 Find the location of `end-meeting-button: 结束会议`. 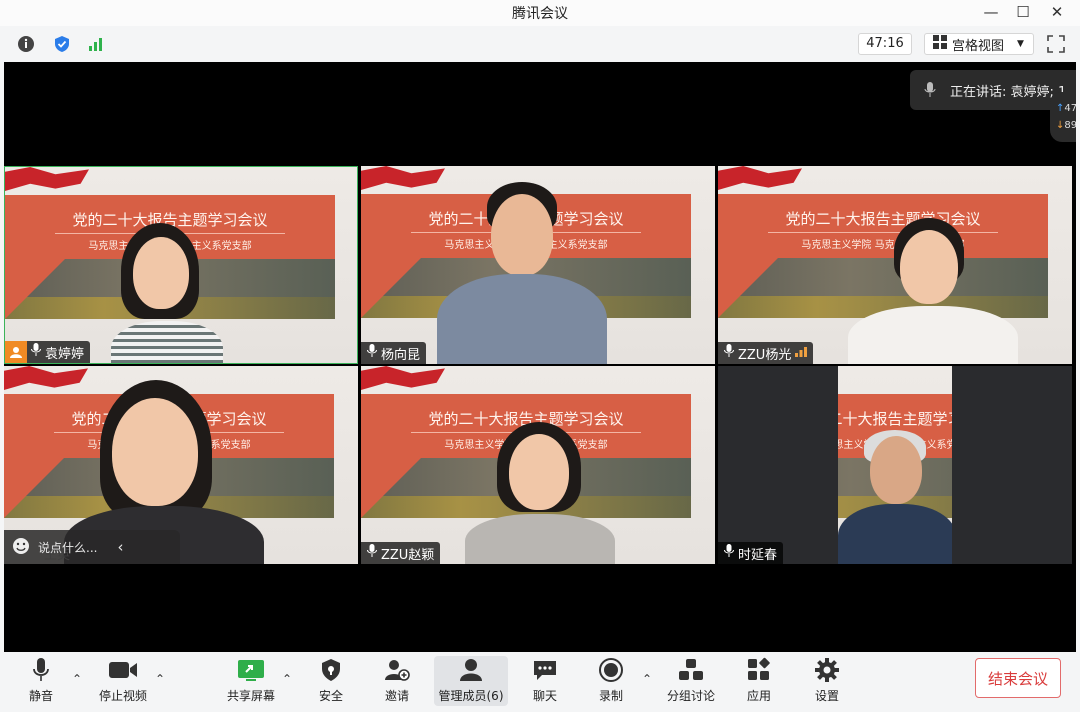

end-meeting-button: 结束会议 is located at coordinates (1018, 678).